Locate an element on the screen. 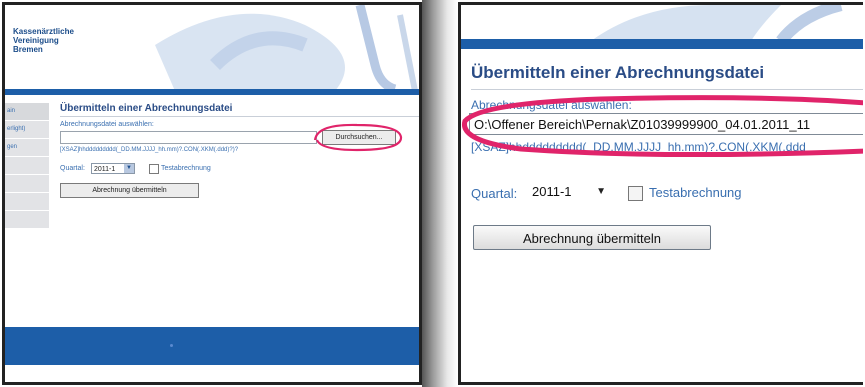  zoomed-quartal-value: 2011-1 is located at coordinates (552, 191).